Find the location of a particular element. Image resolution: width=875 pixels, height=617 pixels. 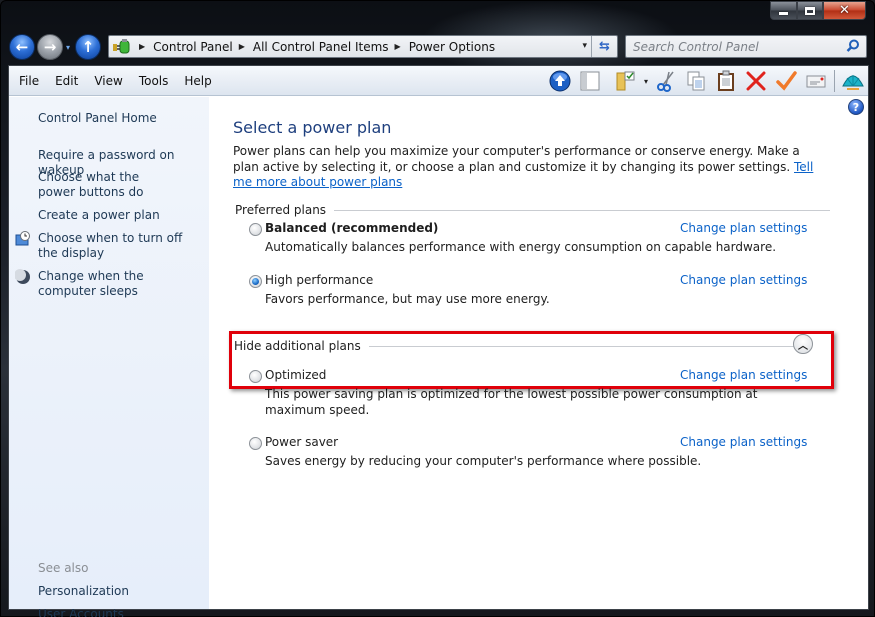

help-glyph: ? is located at coordinates (856, 107).